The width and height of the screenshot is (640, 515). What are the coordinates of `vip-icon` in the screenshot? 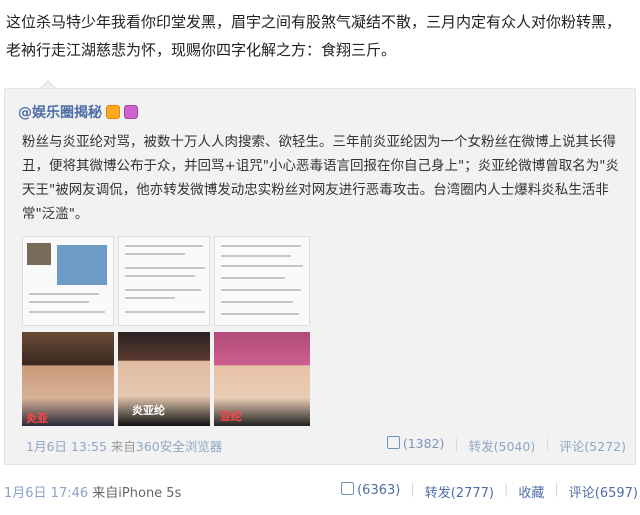 It's located at (113, 112).